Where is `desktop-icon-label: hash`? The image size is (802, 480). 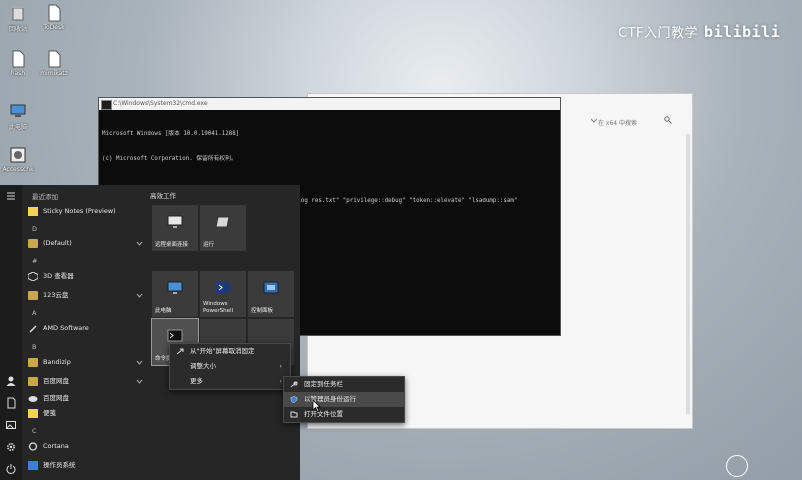 desktop-icon-label: hash is located at coordinates (18, 73).